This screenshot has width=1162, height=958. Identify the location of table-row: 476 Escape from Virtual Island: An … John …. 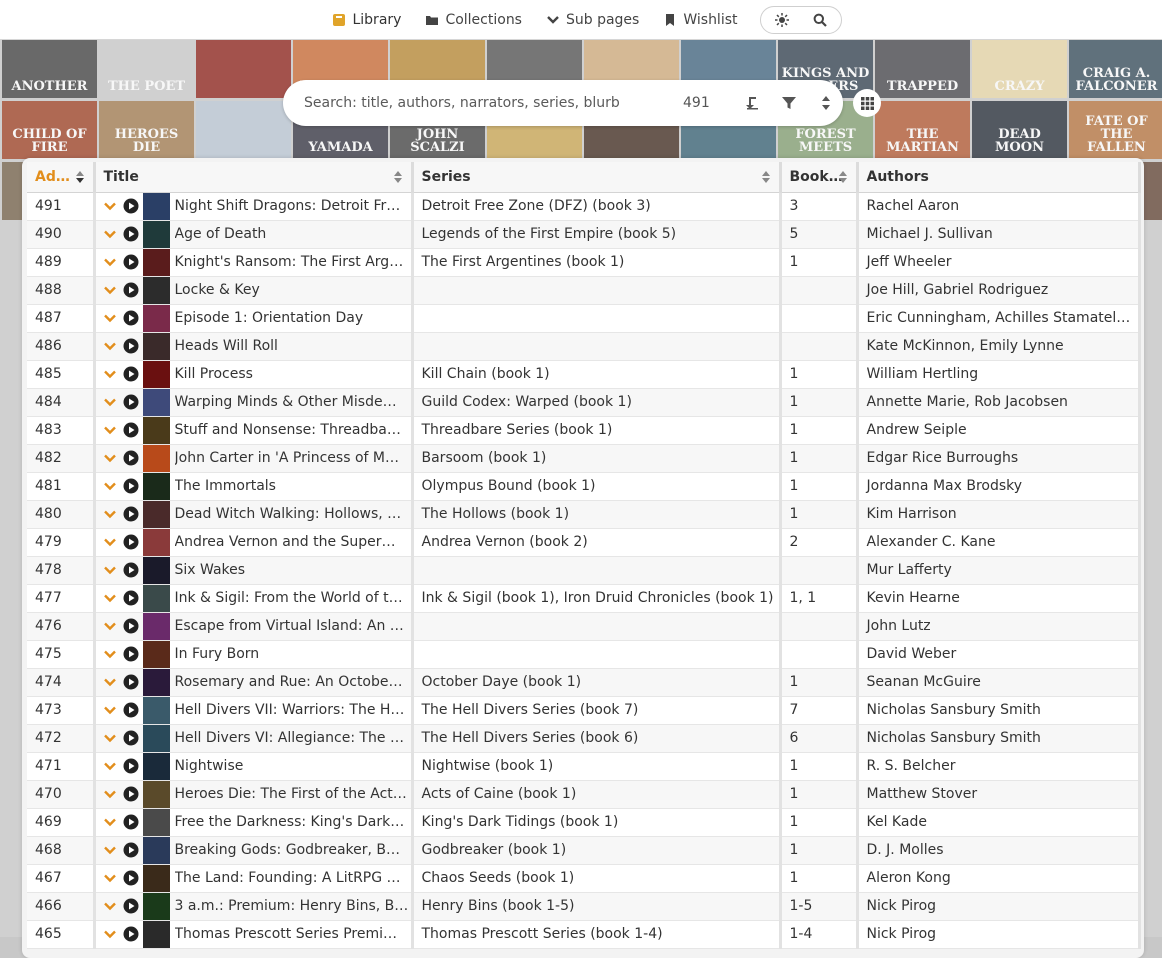
(584, 626).